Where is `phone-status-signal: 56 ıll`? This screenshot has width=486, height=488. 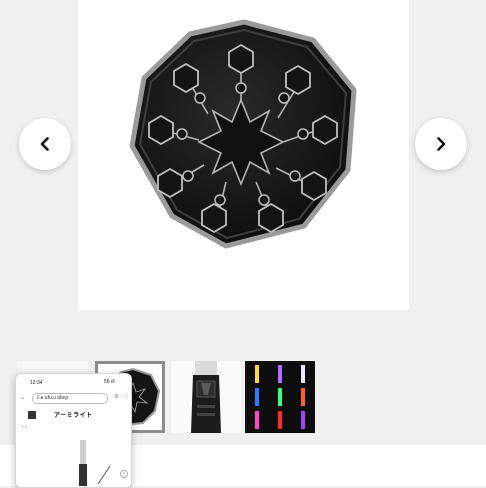
phone-status-signal: 56 ıll is located at coordinates (109, 382).